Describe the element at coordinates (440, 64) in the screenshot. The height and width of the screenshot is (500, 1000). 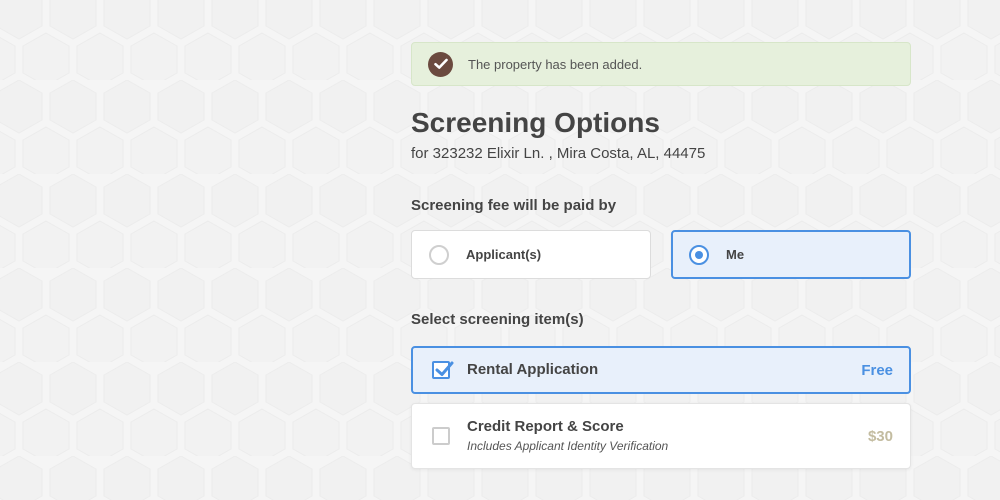
I see `check-circle-icon` at that location.